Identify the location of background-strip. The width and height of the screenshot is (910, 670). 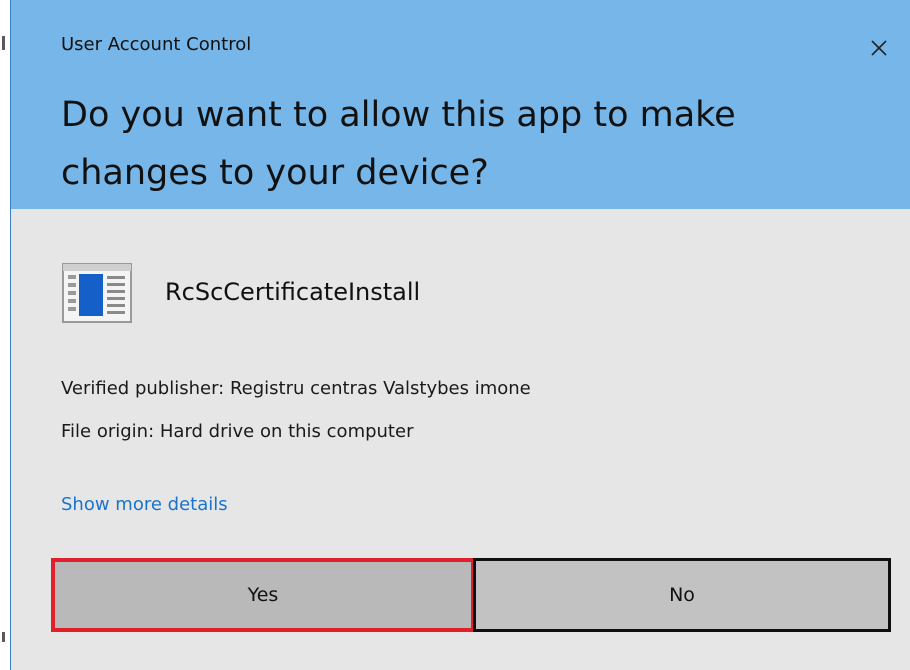
(5, 335).